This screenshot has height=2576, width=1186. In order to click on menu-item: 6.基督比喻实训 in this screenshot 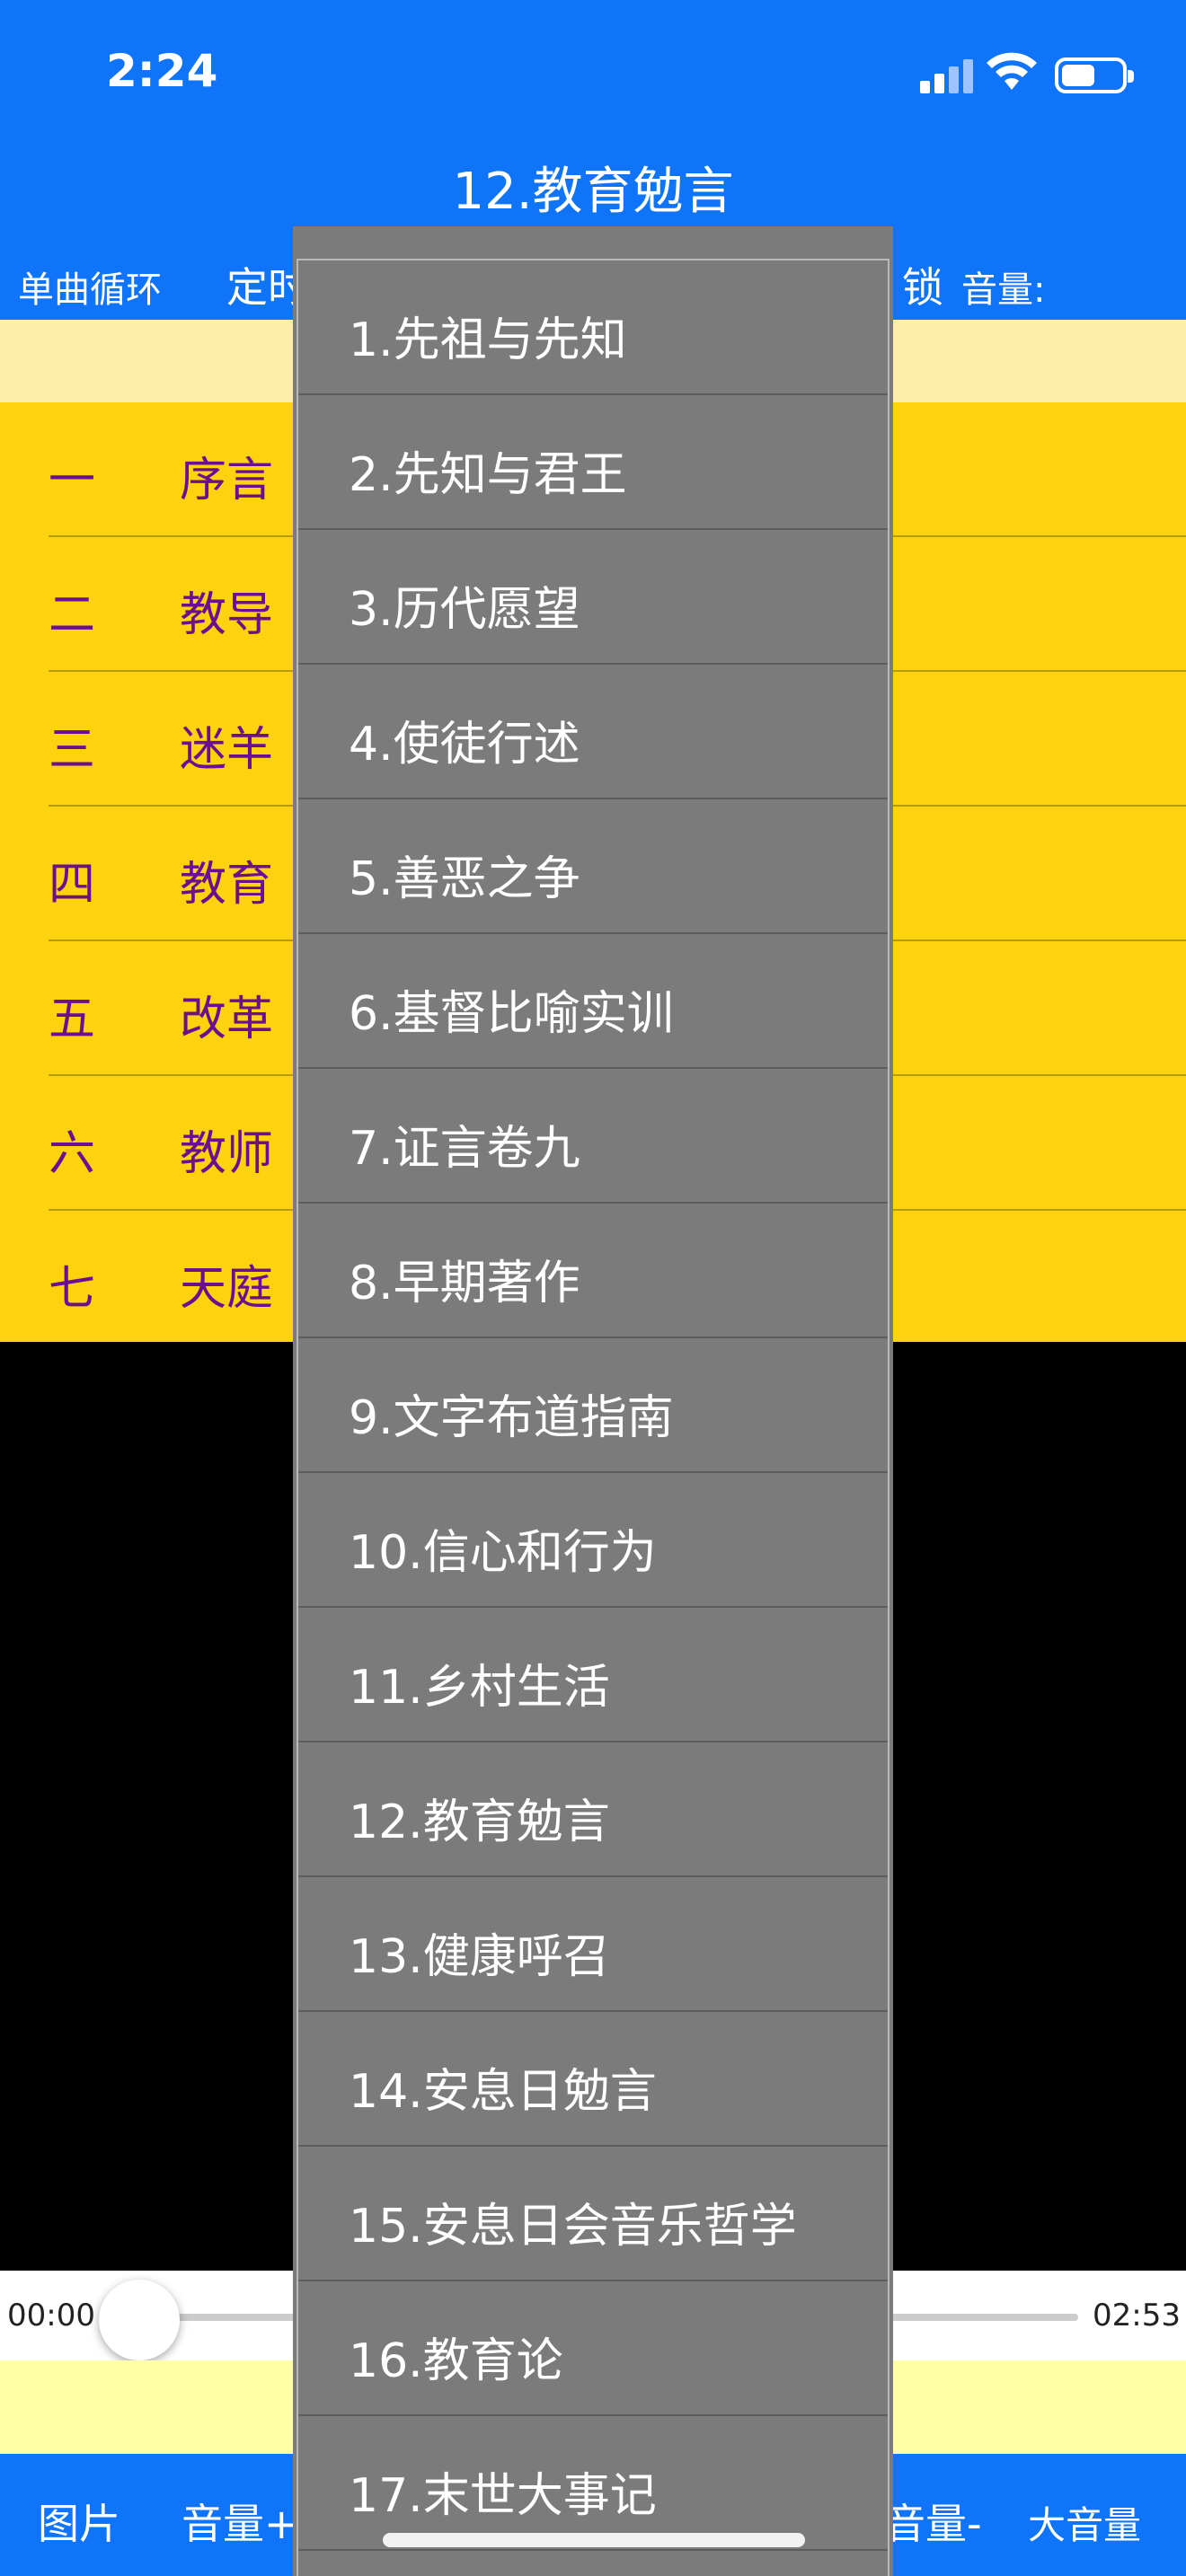, I will do `click(593, 1001)`.